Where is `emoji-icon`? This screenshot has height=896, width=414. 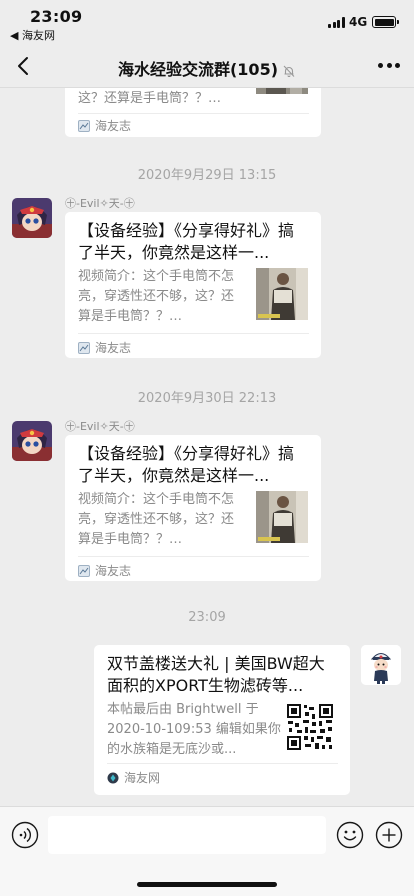 emoji-icon is located at coordinates (350, 835).